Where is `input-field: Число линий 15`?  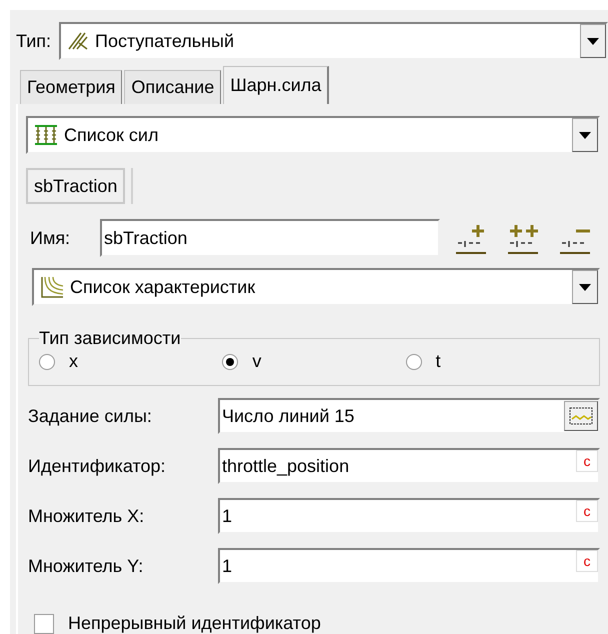
input-field: Число линий 15 is located at coordinates (409, 416).